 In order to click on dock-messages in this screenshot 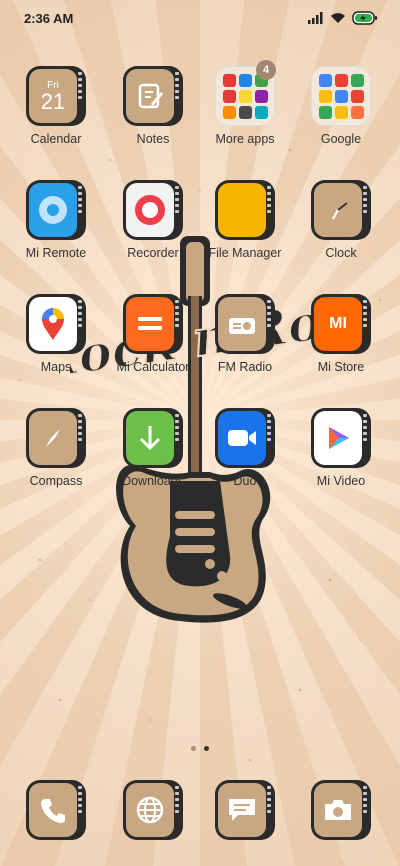, I will do `click(245, 810)`.